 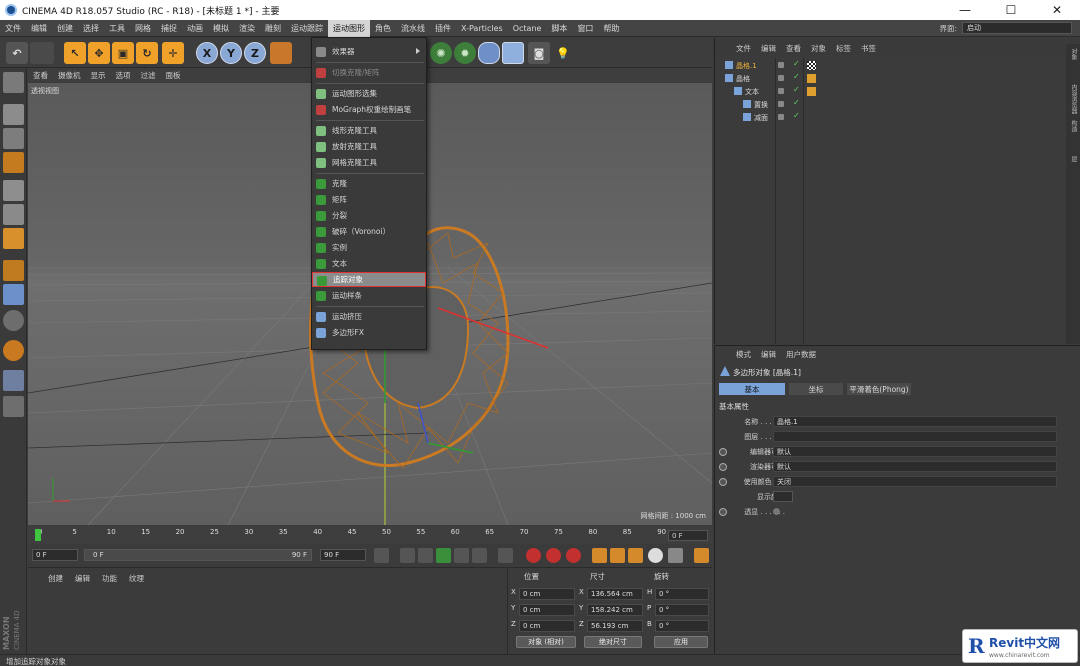 I want to click on points-mode-icon, so click(x=13, y=190).